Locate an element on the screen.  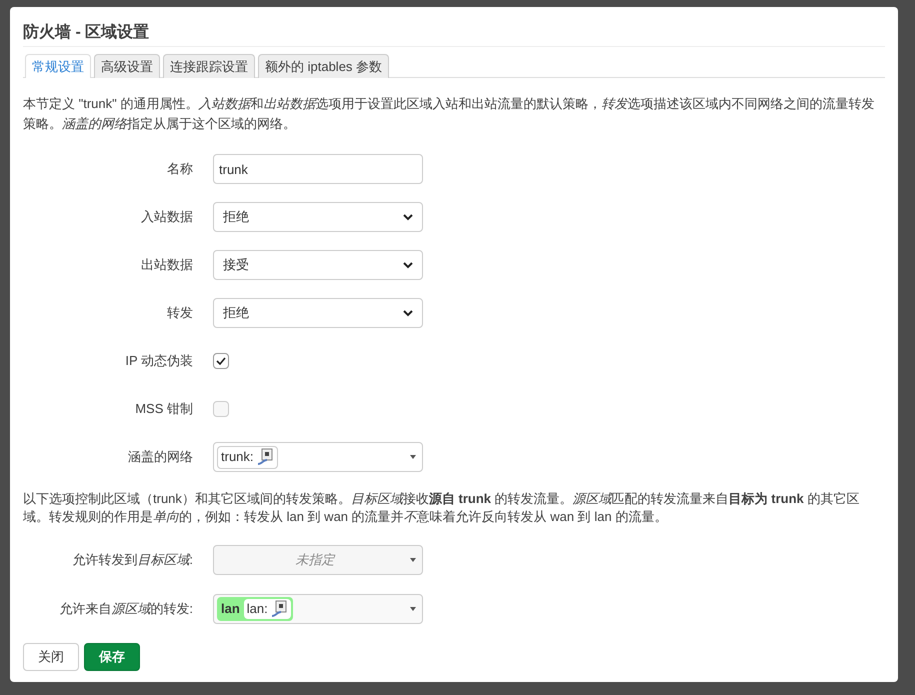
network-dropdown: trunk: is located at coordinates (318, 457).